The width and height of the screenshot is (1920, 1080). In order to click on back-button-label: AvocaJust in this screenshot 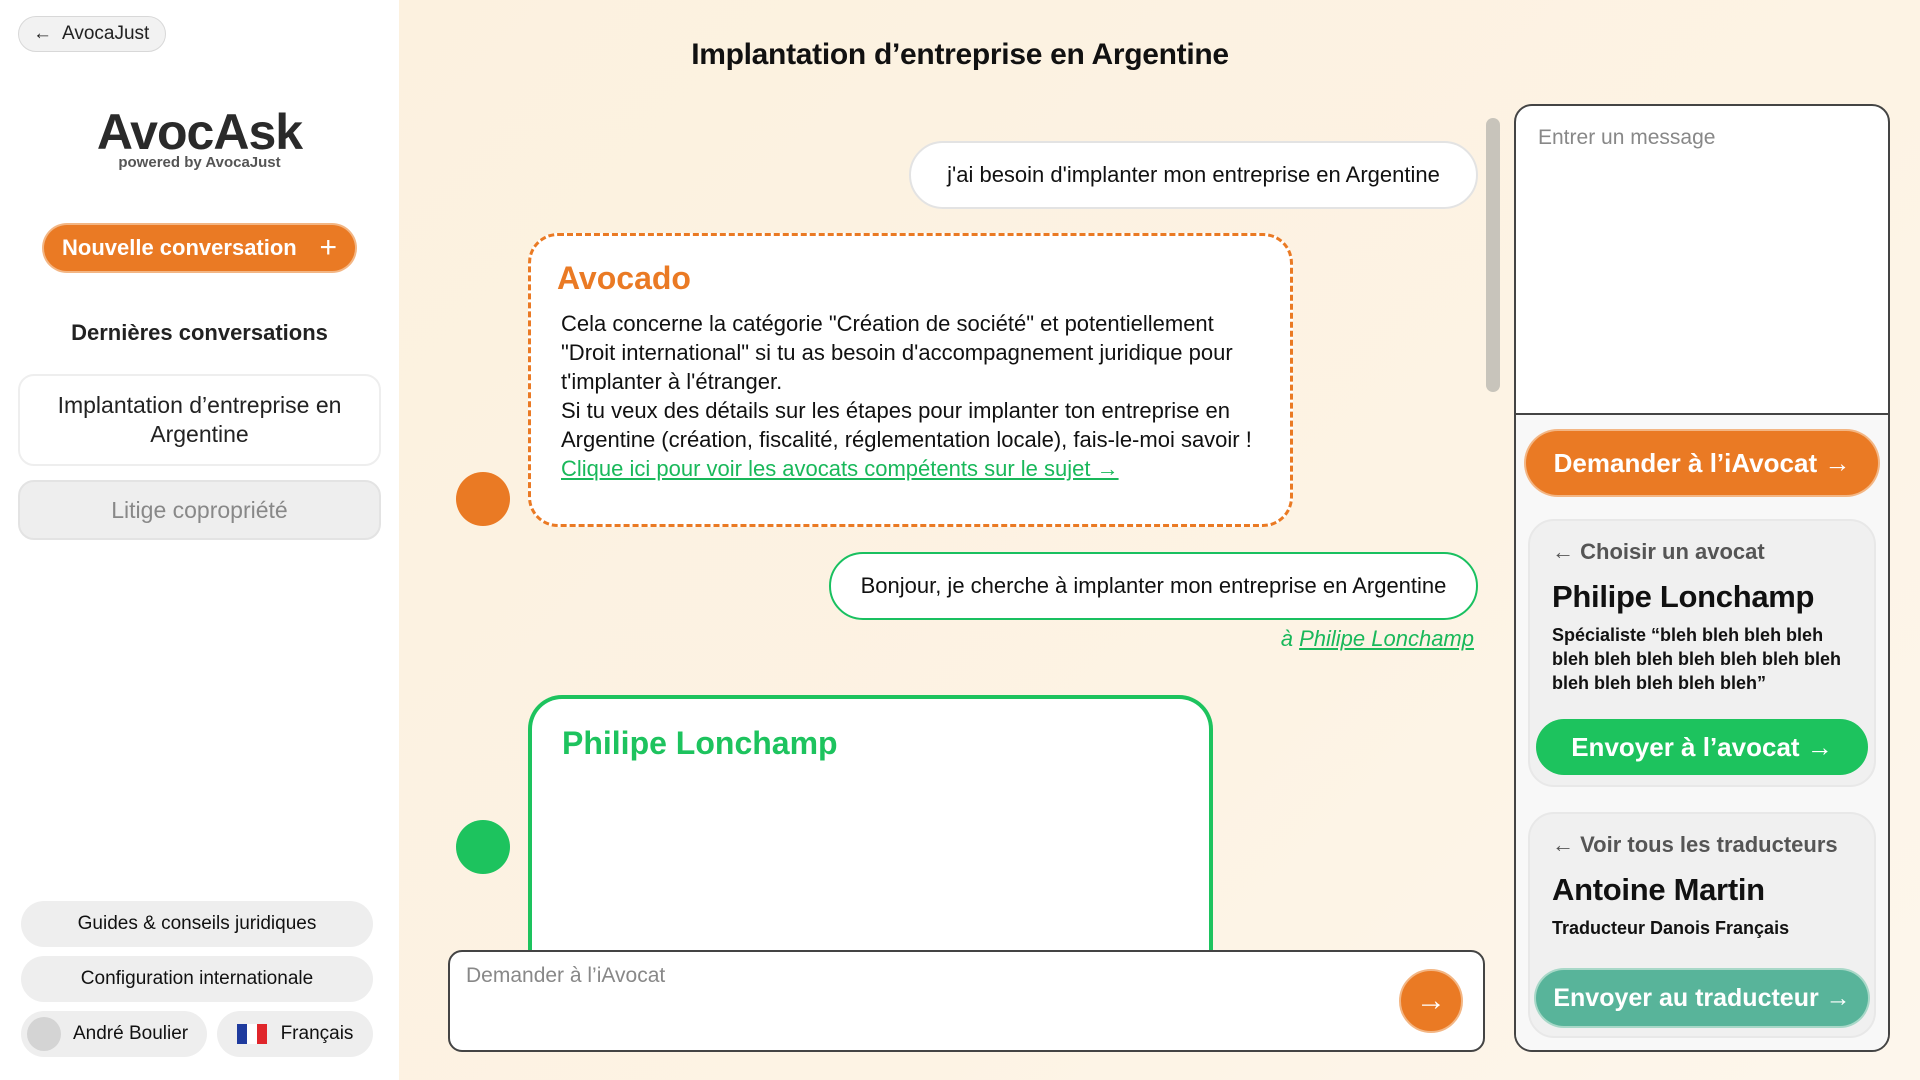, I will do `click(106, 33)`.